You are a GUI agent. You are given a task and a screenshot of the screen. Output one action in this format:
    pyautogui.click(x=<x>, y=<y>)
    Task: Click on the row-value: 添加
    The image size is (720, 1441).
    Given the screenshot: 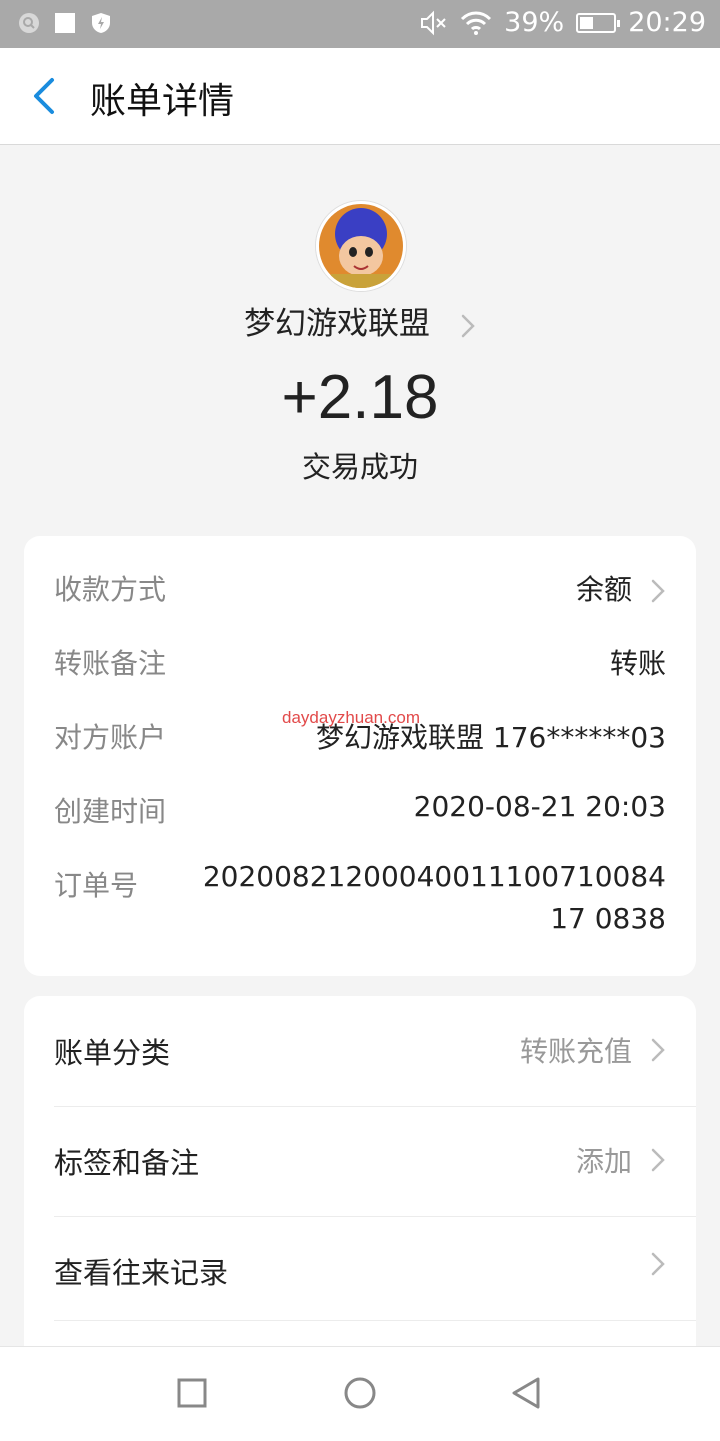 What is the action you would take?
    pyautogui.click(x=621, y=1160)
    